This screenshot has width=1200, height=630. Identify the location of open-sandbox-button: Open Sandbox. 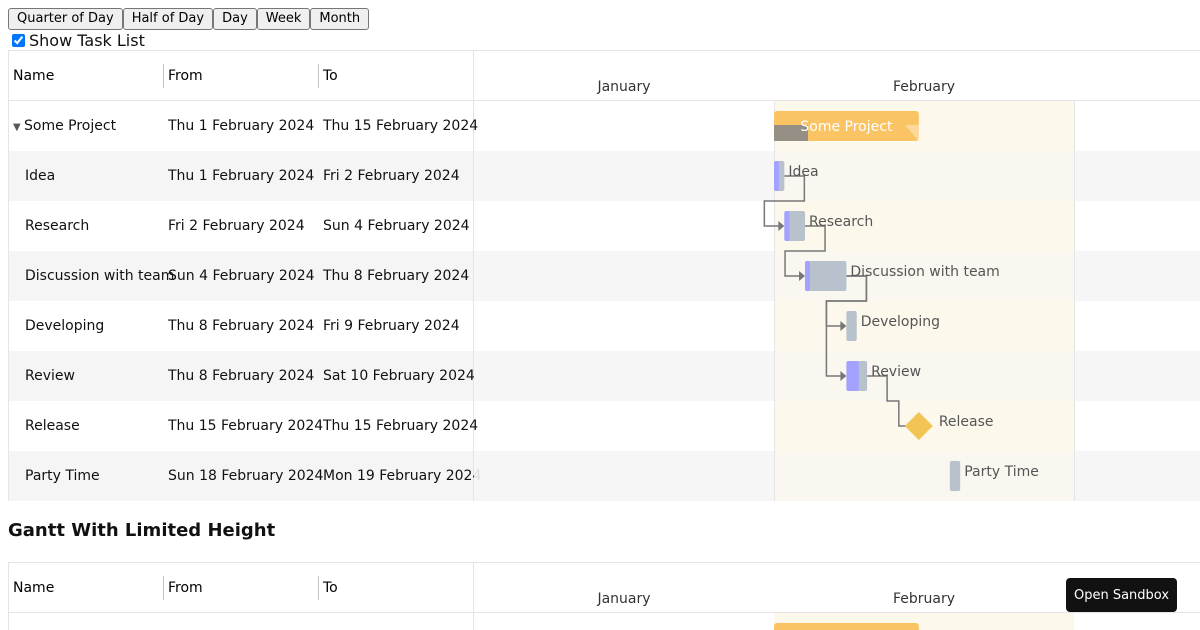
(1121, 595).